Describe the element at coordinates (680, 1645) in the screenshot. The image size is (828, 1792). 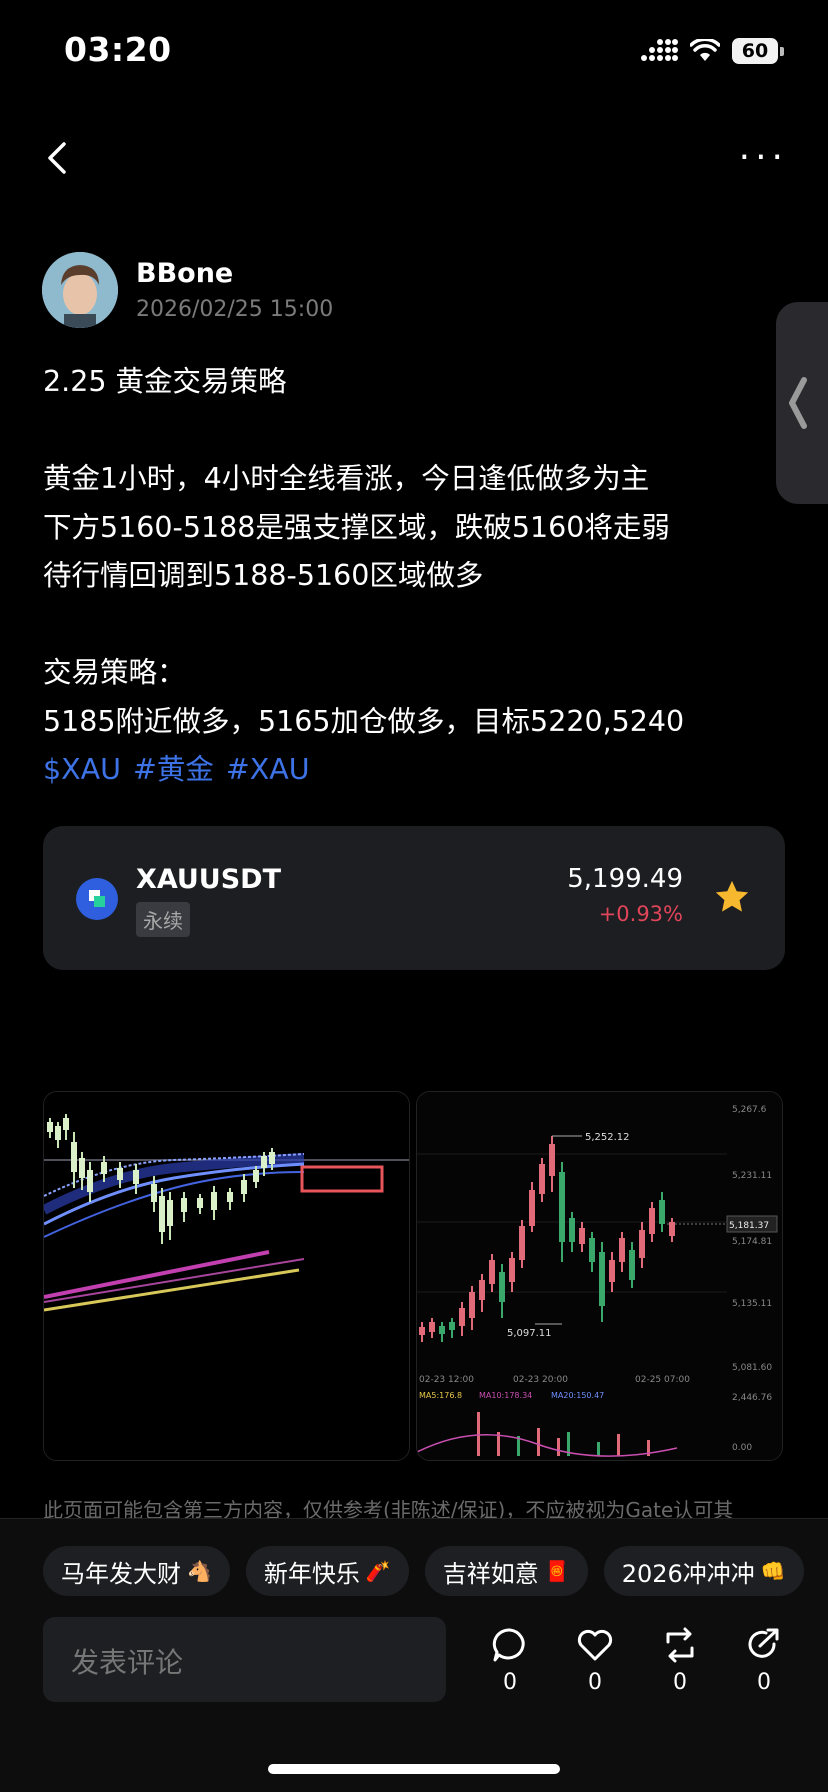
I see `repost-icon` at that location.